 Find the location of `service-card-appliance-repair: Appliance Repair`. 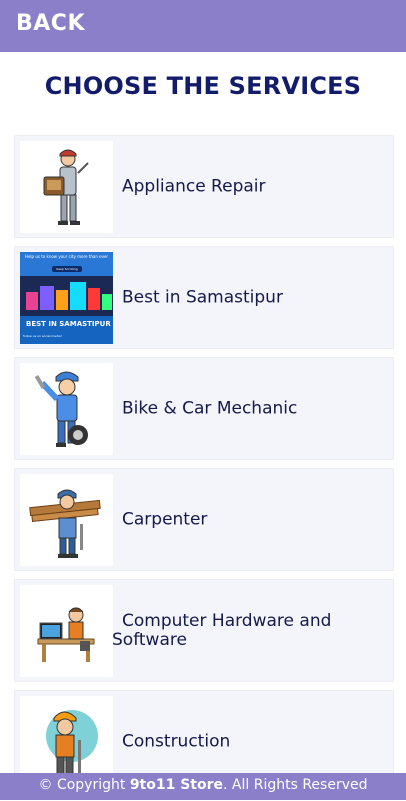

service-card-appliance-repair: Appliance Repair is located at coordinates (204, 186).